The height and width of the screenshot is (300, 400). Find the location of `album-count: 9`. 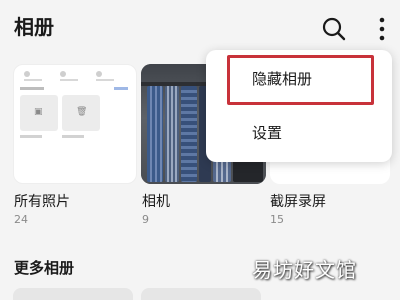

album-count: 9 is located at coordinates (145, 219).